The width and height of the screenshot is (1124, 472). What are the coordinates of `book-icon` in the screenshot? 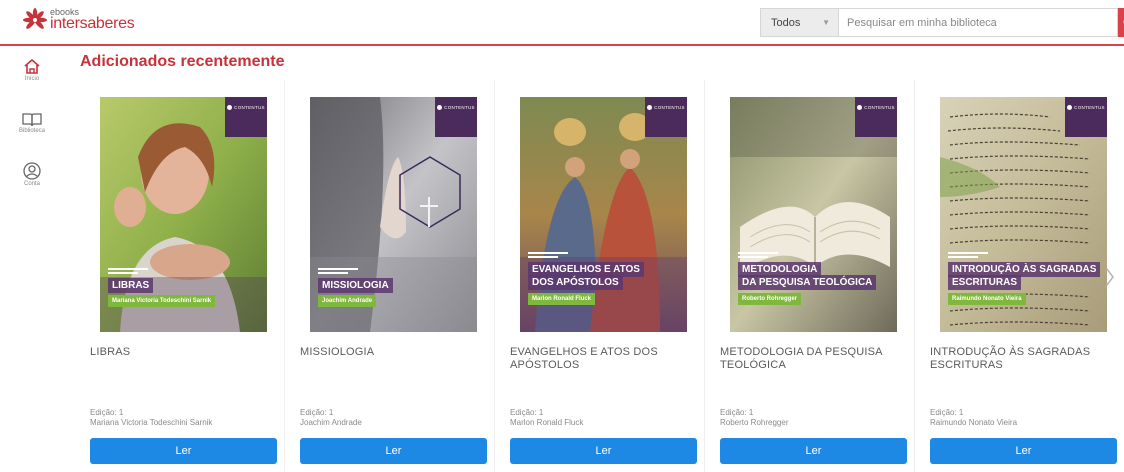 It's located at (32, 120).